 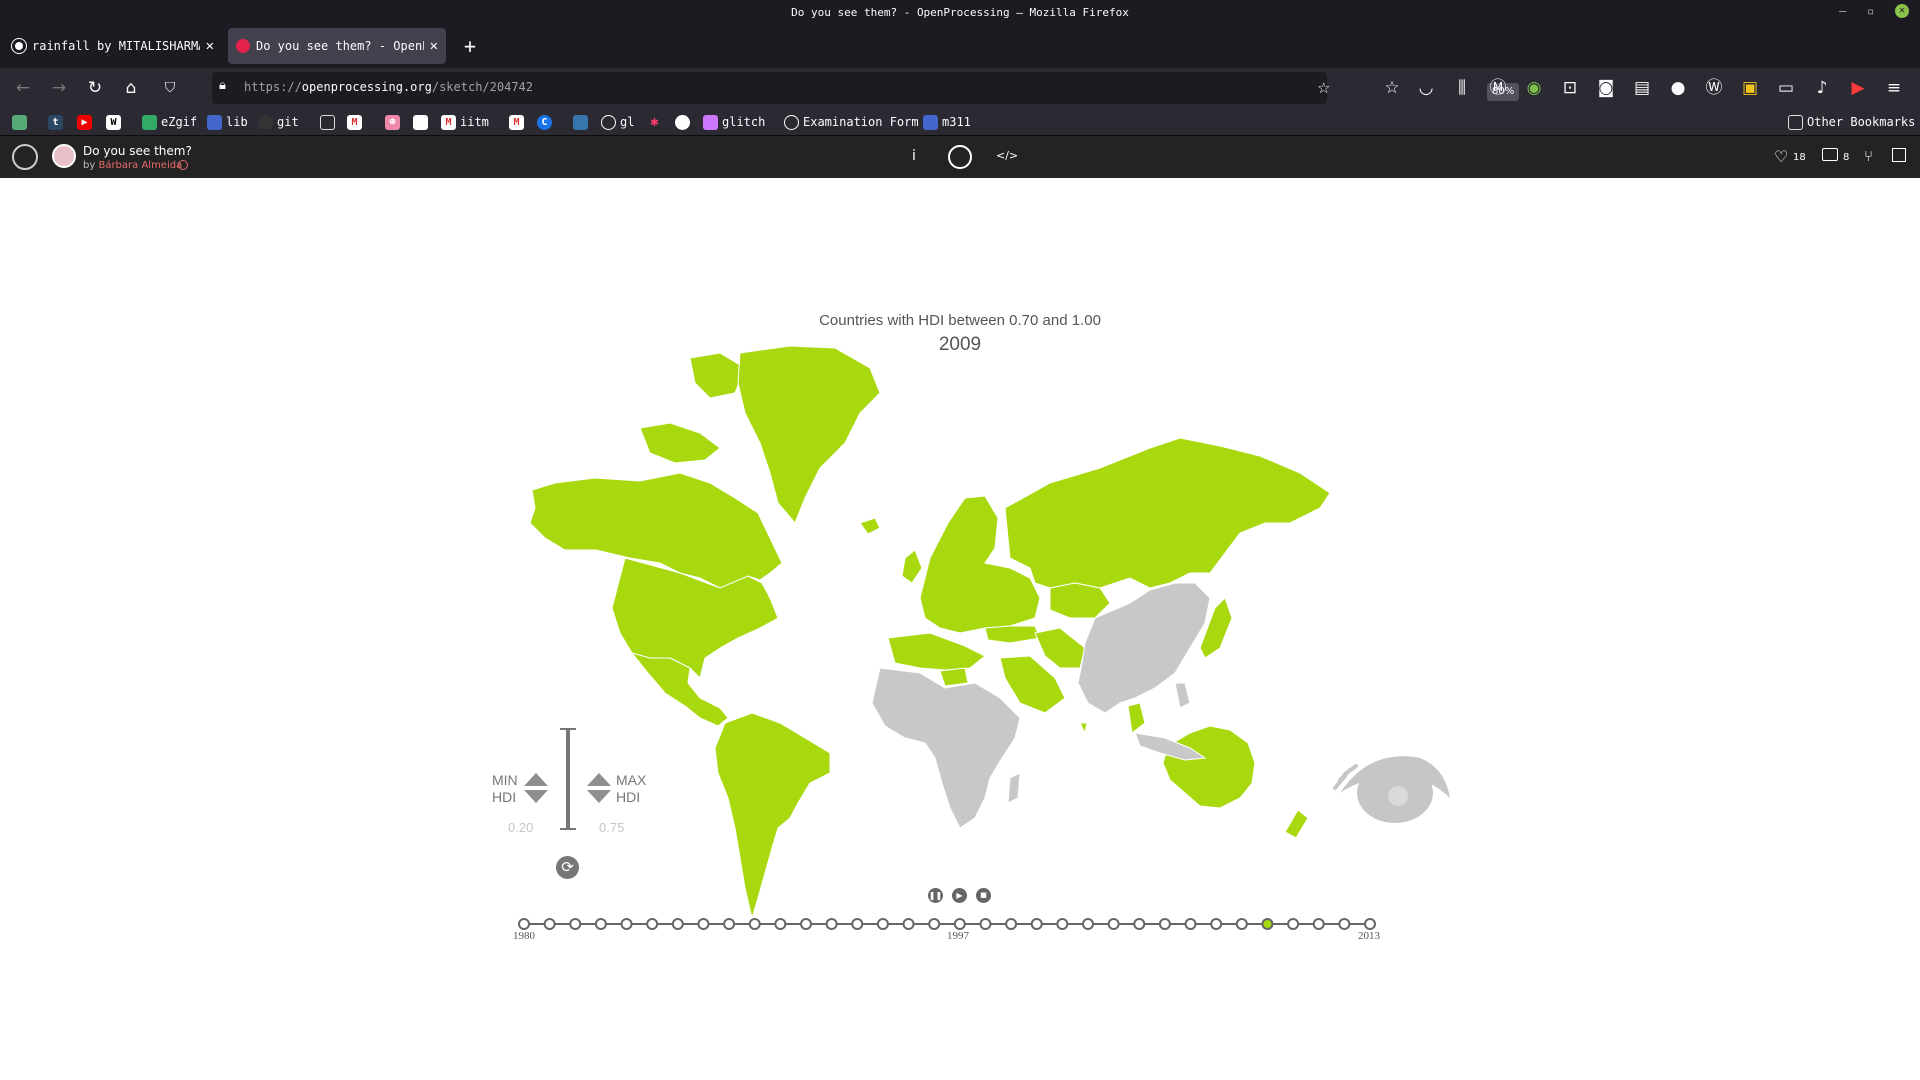 What do you see at coordinates (1750, 88) in the screenshot?
I see `extension-dv-icon: ▣` at bounding box center [1750, 88].